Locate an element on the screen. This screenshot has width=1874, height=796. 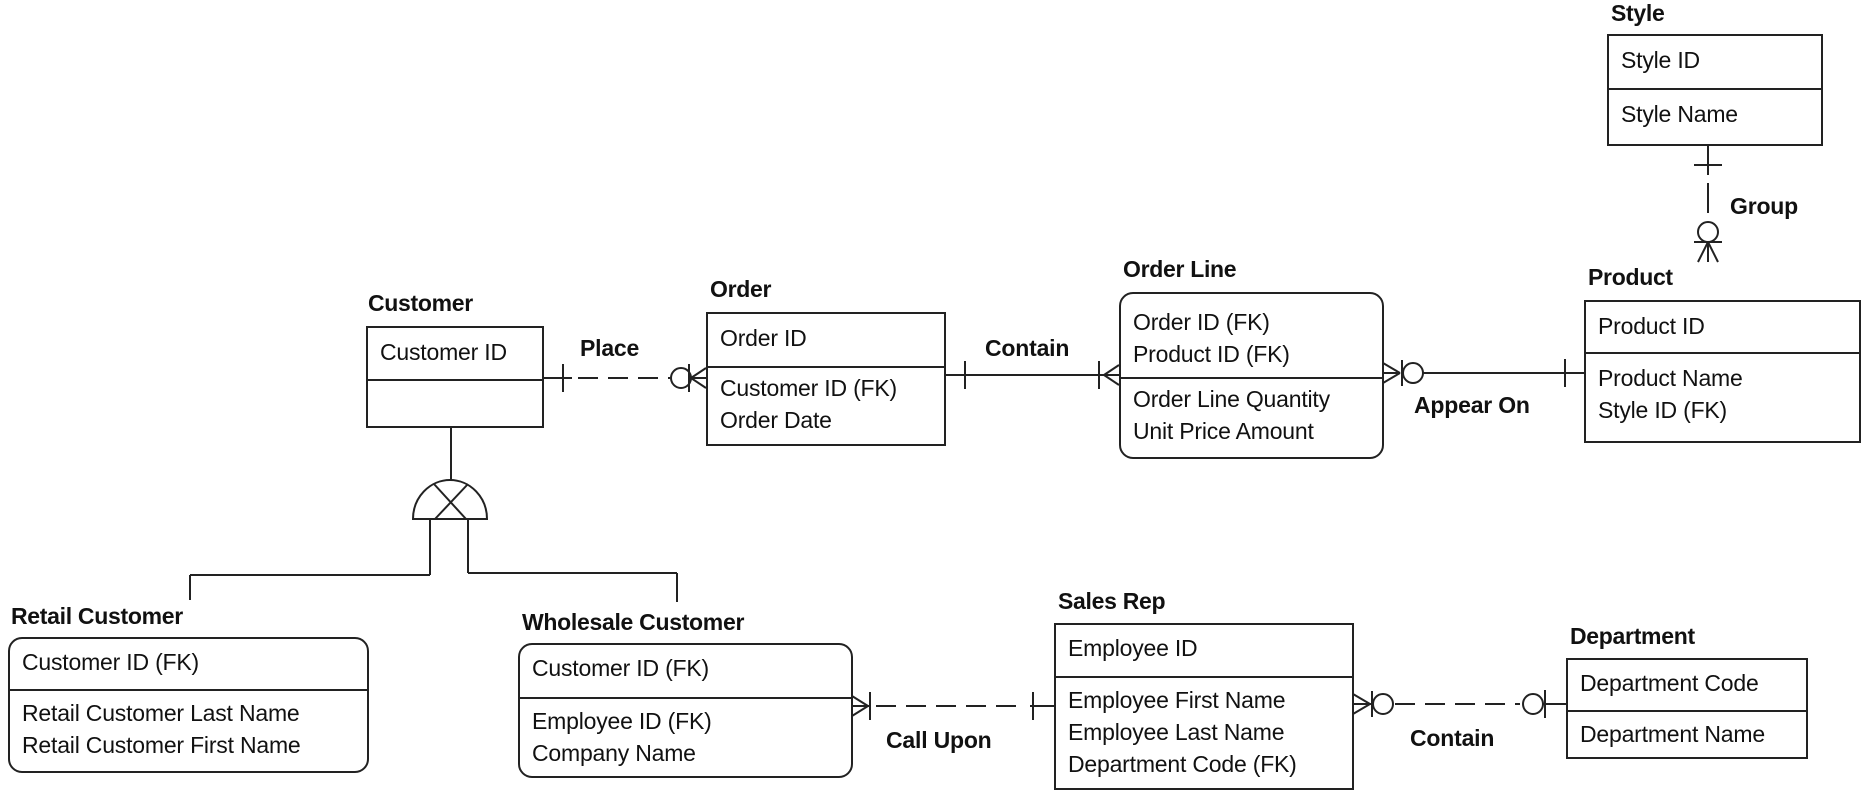
attribute: Department Name is located at coordinates (1672, 734).